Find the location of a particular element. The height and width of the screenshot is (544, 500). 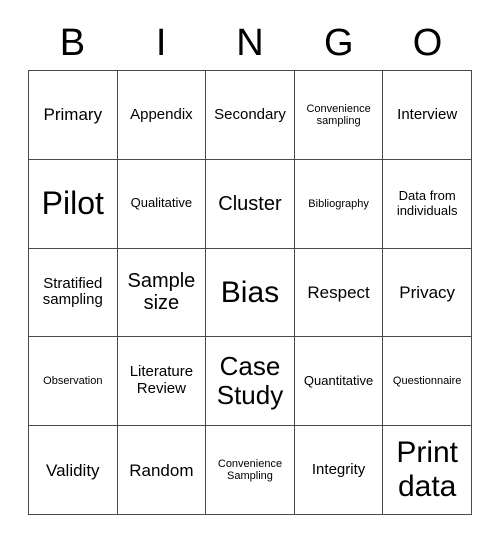

bingo-cell: Random is located at coordinates (162, 470).